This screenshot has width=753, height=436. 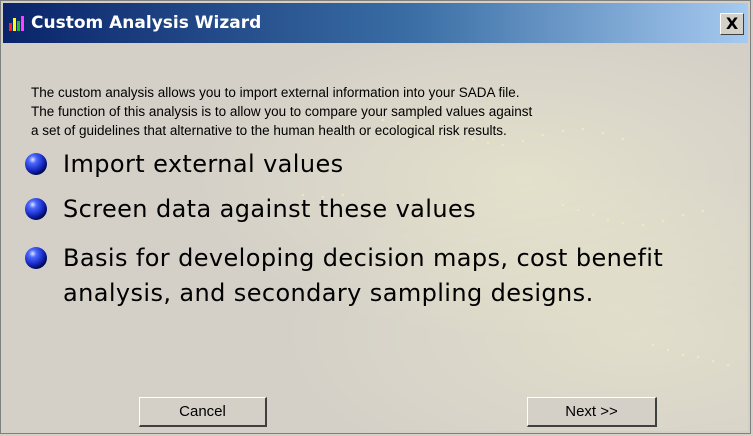 I want to click on bullet-item-screen: Screen data against these values, so click(x=249, y=209).